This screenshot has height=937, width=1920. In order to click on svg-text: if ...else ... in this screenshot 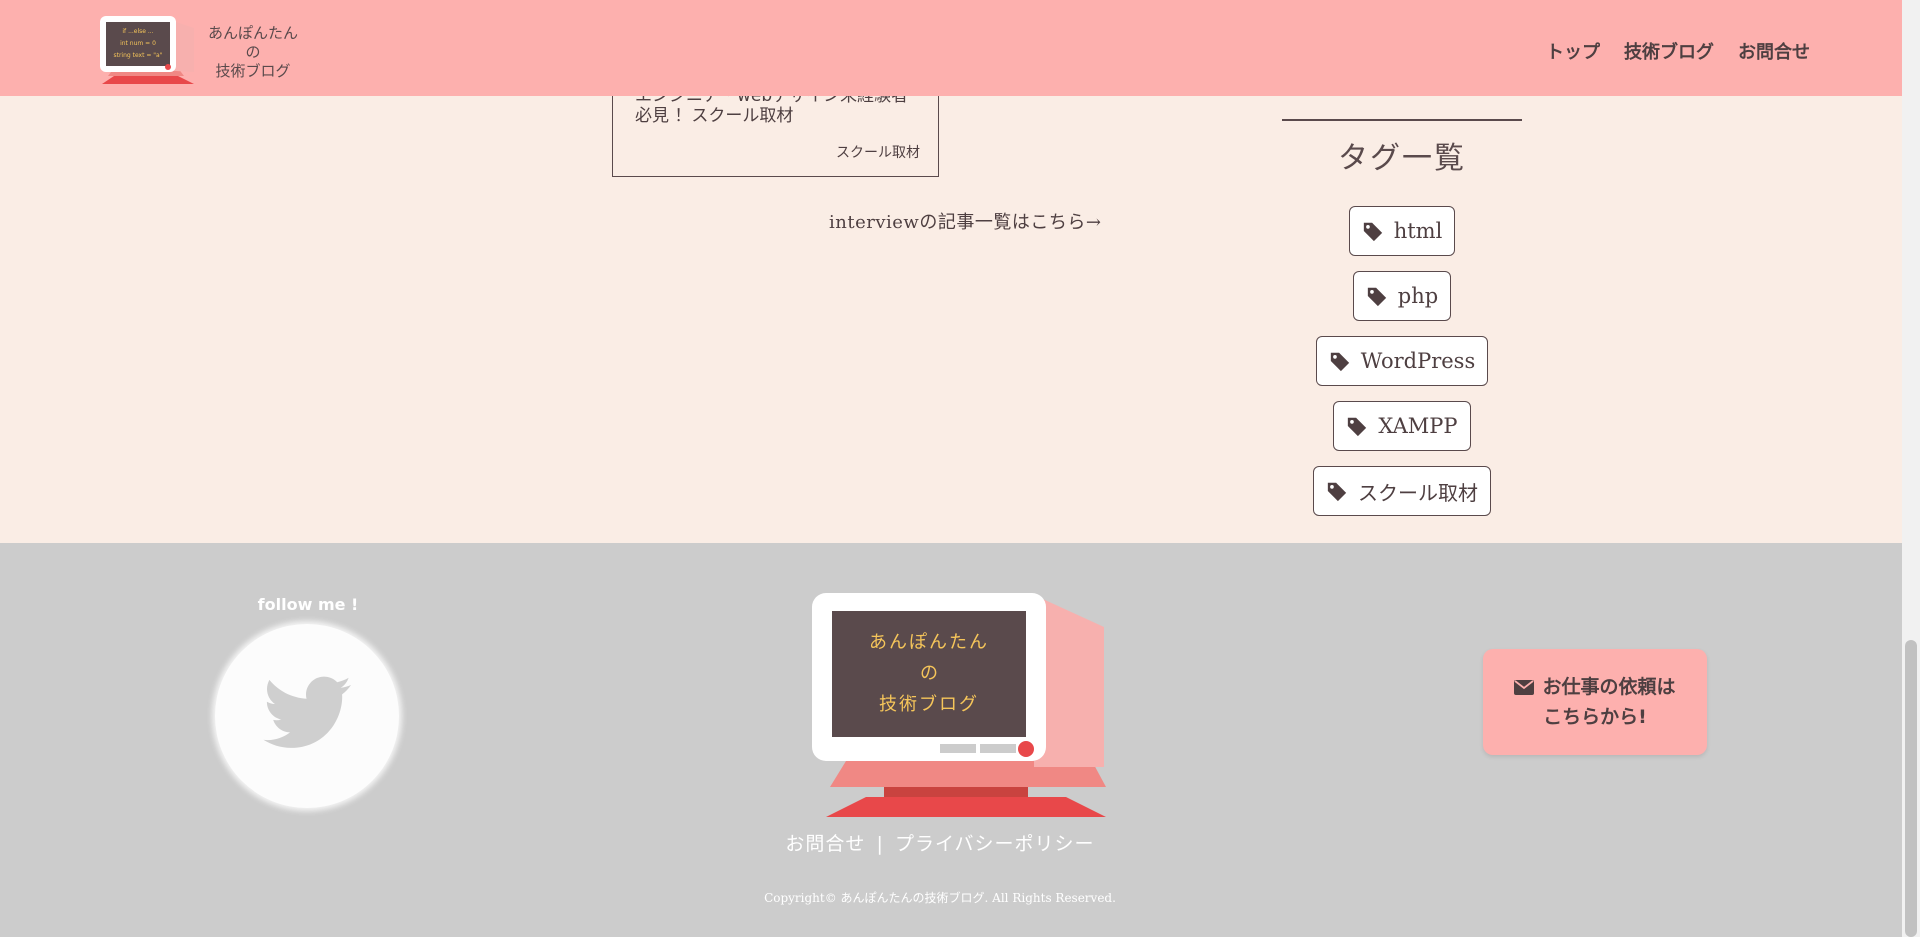, I will do `click(137, 31)`.